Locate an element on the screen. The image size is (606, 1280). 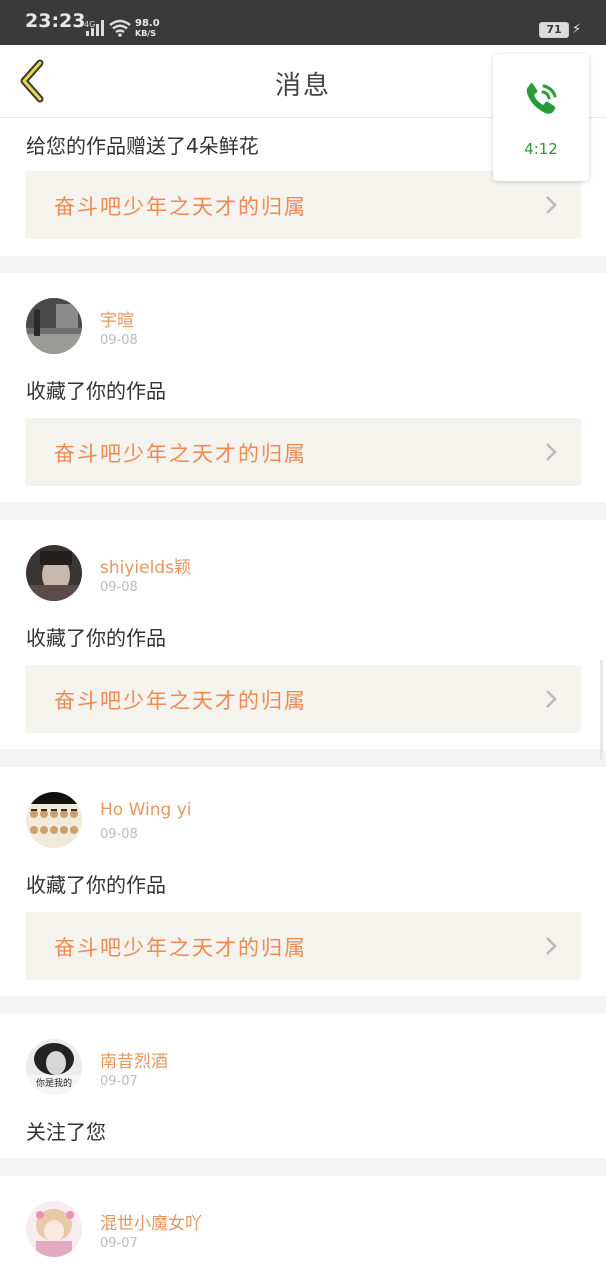
user-name: 南昔烈酒 is located at coordinates (134, 1059).